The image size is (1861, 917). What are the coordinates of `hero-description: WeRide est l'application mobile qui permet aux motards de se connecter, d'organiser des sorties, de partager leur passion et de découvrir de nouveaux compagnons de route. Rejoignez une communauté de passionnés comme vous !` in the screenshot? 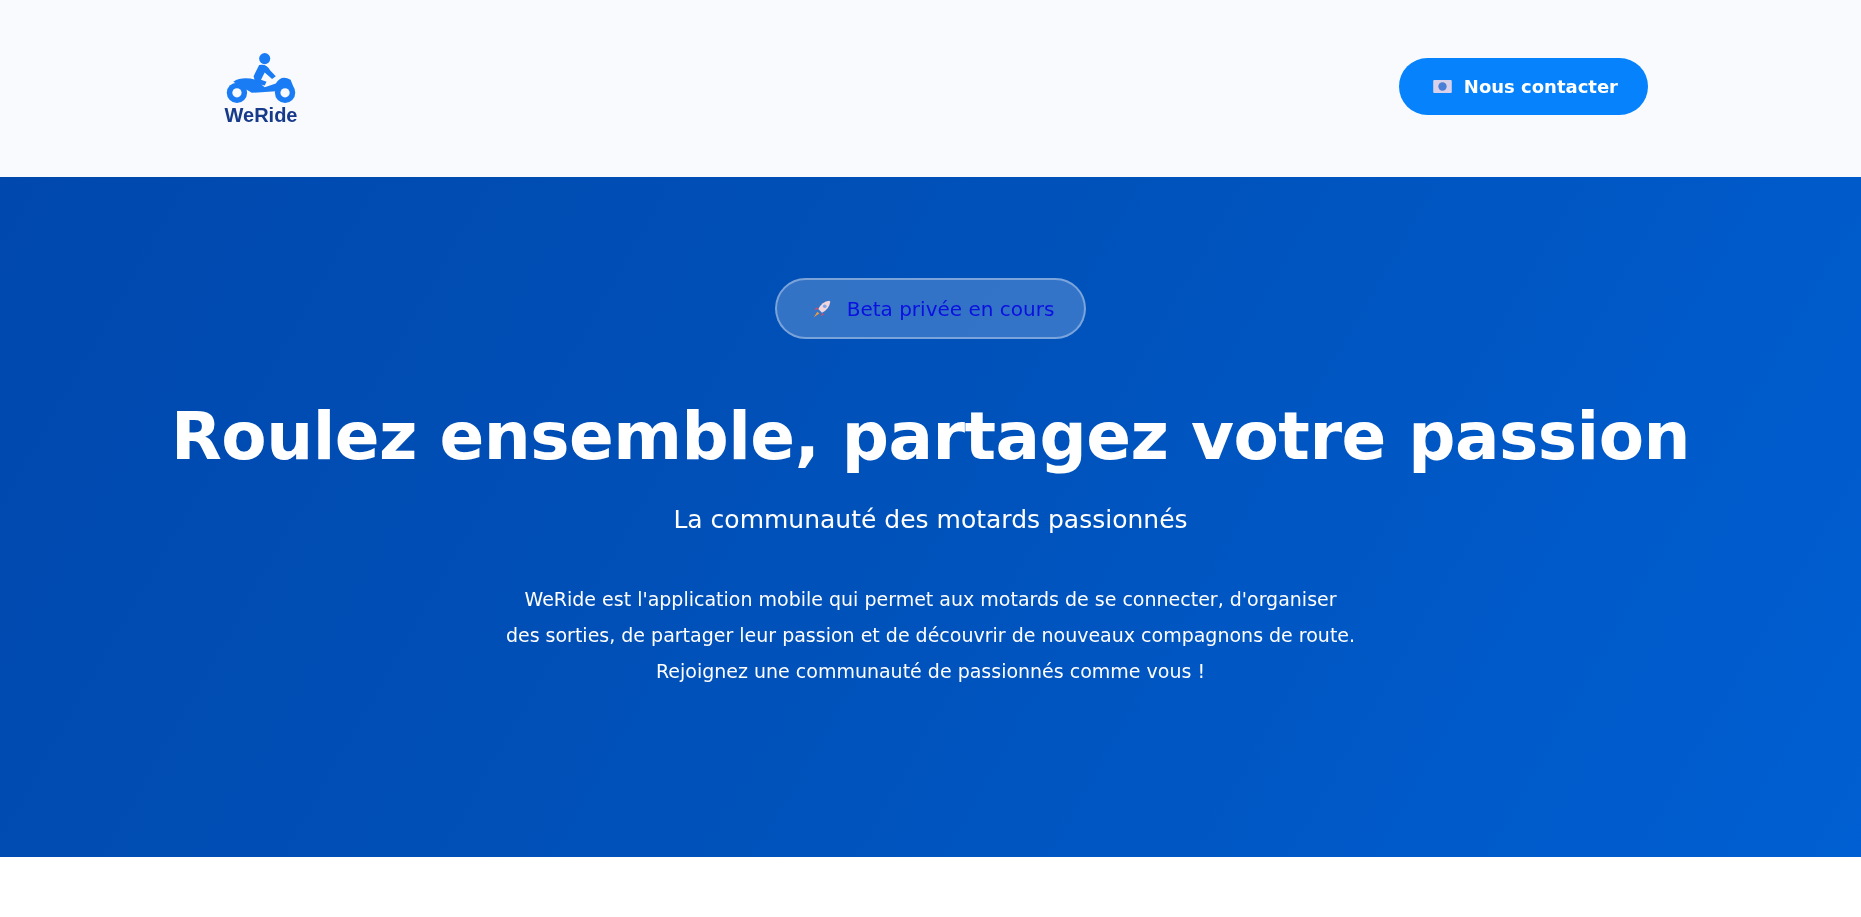 It's located at (930, 635).